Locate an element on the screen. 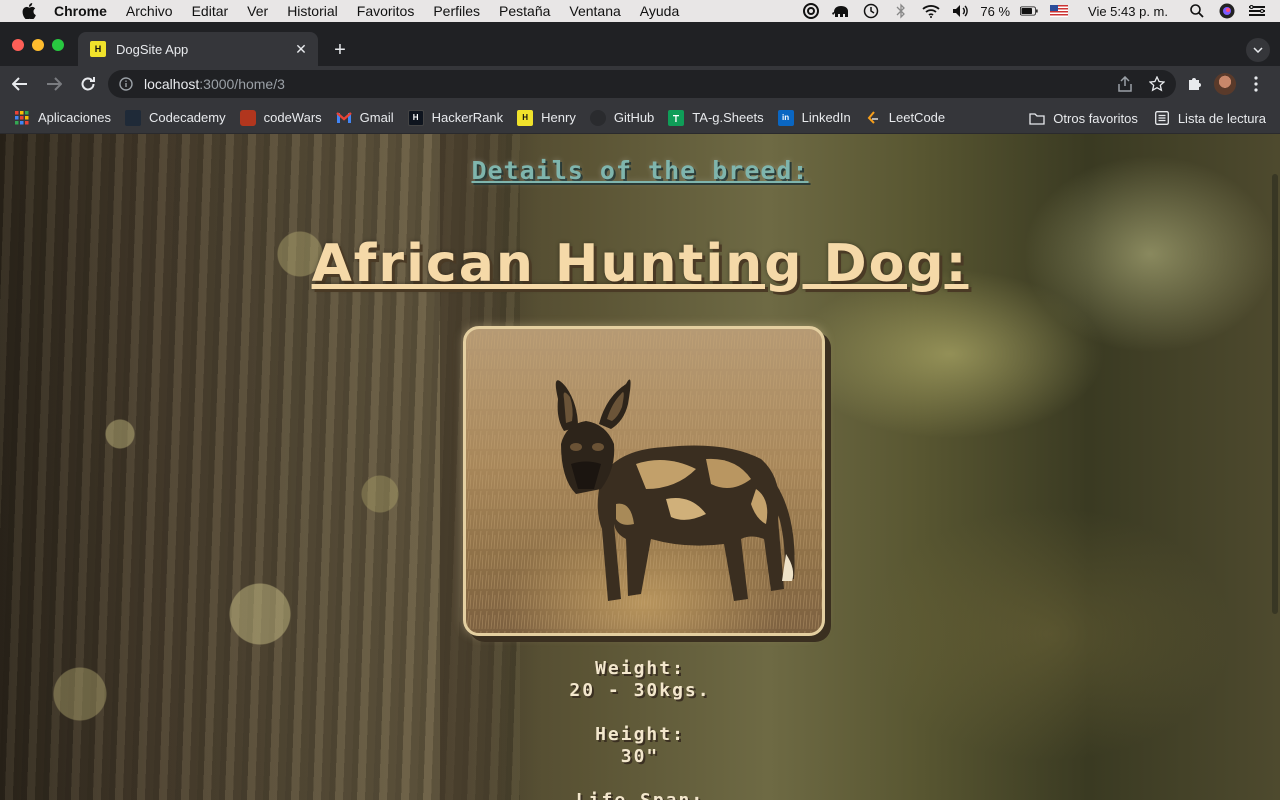 The height and width of the screenshot is (800, 1280). height-label: Height: is located at coordinates (640, 734).